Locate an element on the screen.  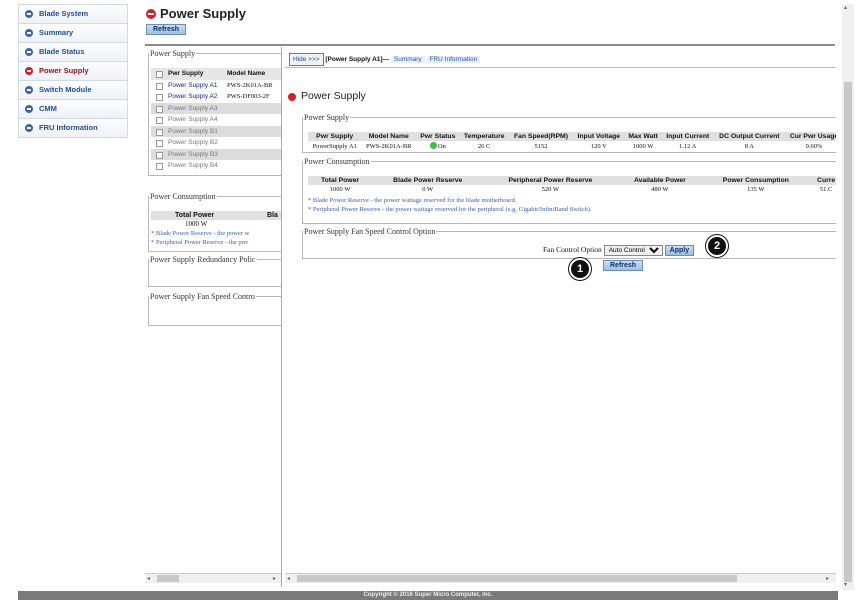
refresh-button: Refresh is located at coordinates (623, 265).